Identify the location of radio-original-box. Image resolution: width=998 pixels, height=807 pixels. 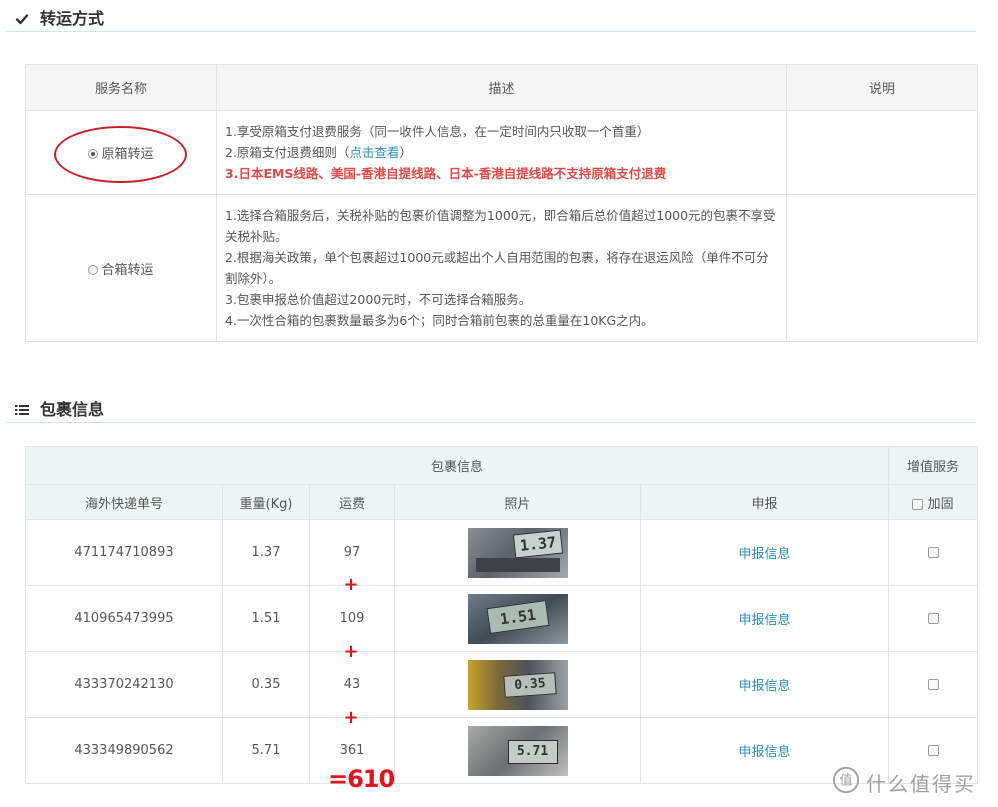
(93, 154).